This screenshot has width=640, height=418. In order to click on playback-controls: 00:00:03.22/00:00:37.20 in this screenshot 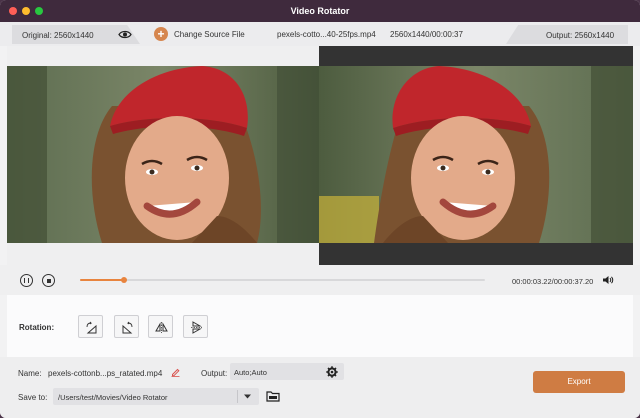, I will do `click(320, 280)`.